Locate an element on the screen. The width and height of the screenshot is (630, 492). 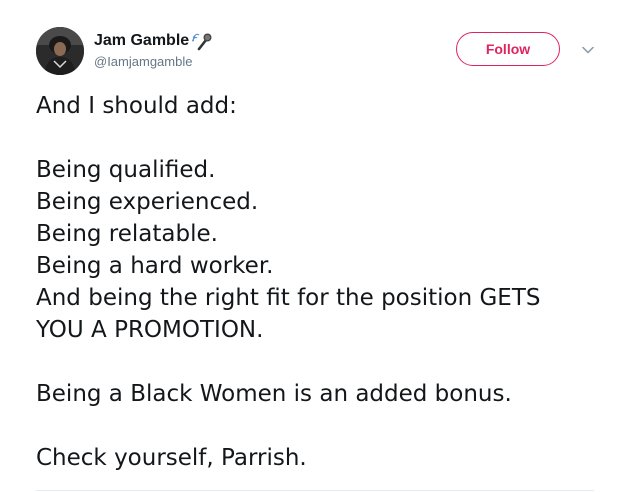
tweet-line: Being qualified. is located at coordinates (126, 170).